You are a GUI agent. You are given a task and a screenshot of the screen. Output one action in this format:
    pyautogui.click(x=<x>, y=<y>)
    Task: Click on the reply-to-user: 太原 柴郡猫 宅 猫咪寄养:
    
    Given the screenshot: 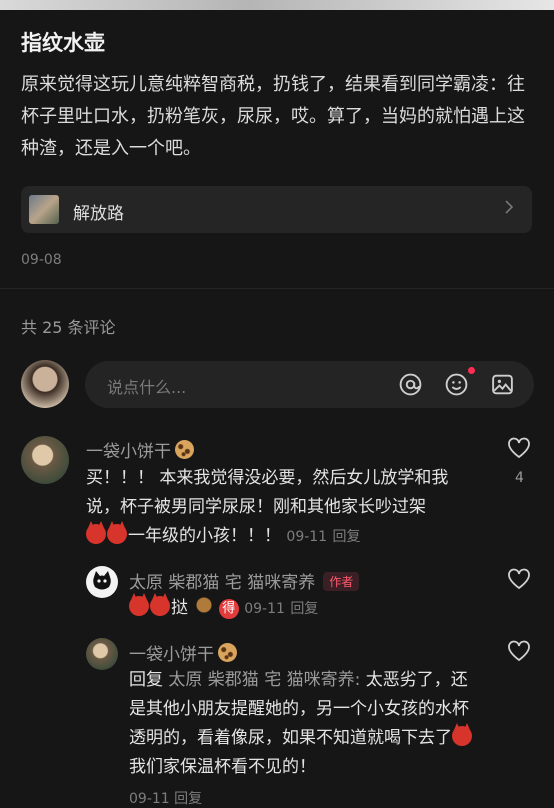 What is the action you would take?
    pyautogui.click(x=264, y=680)
    